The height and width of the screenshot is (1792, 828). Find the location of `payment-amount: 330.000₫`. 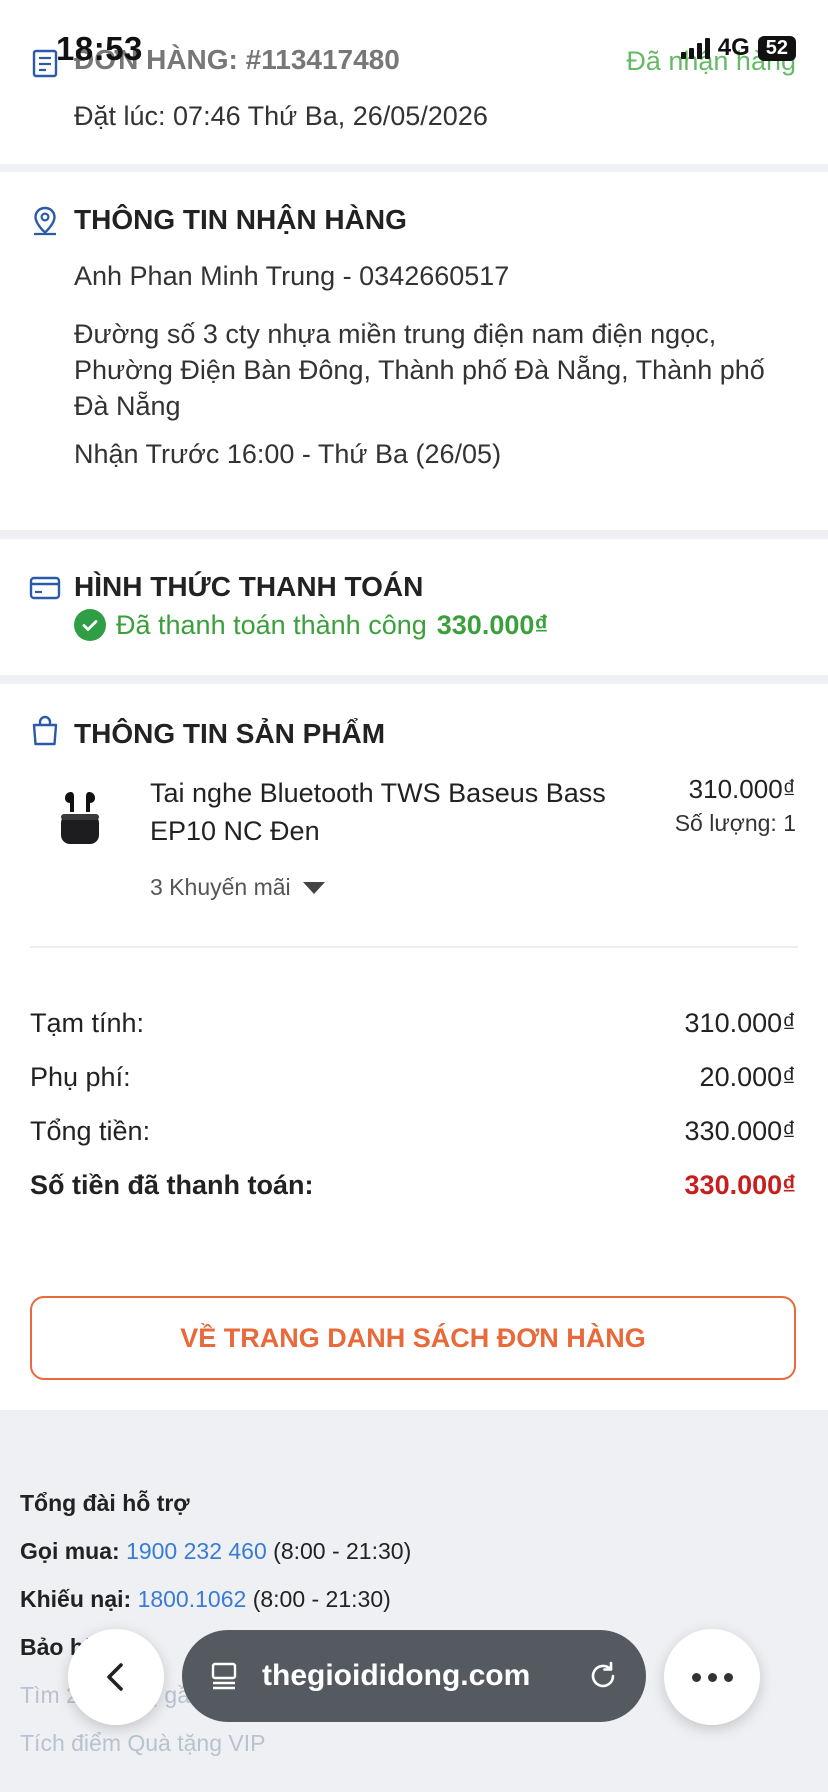

payment-amount: 330.000₫ is located at coordinates (492, 624).